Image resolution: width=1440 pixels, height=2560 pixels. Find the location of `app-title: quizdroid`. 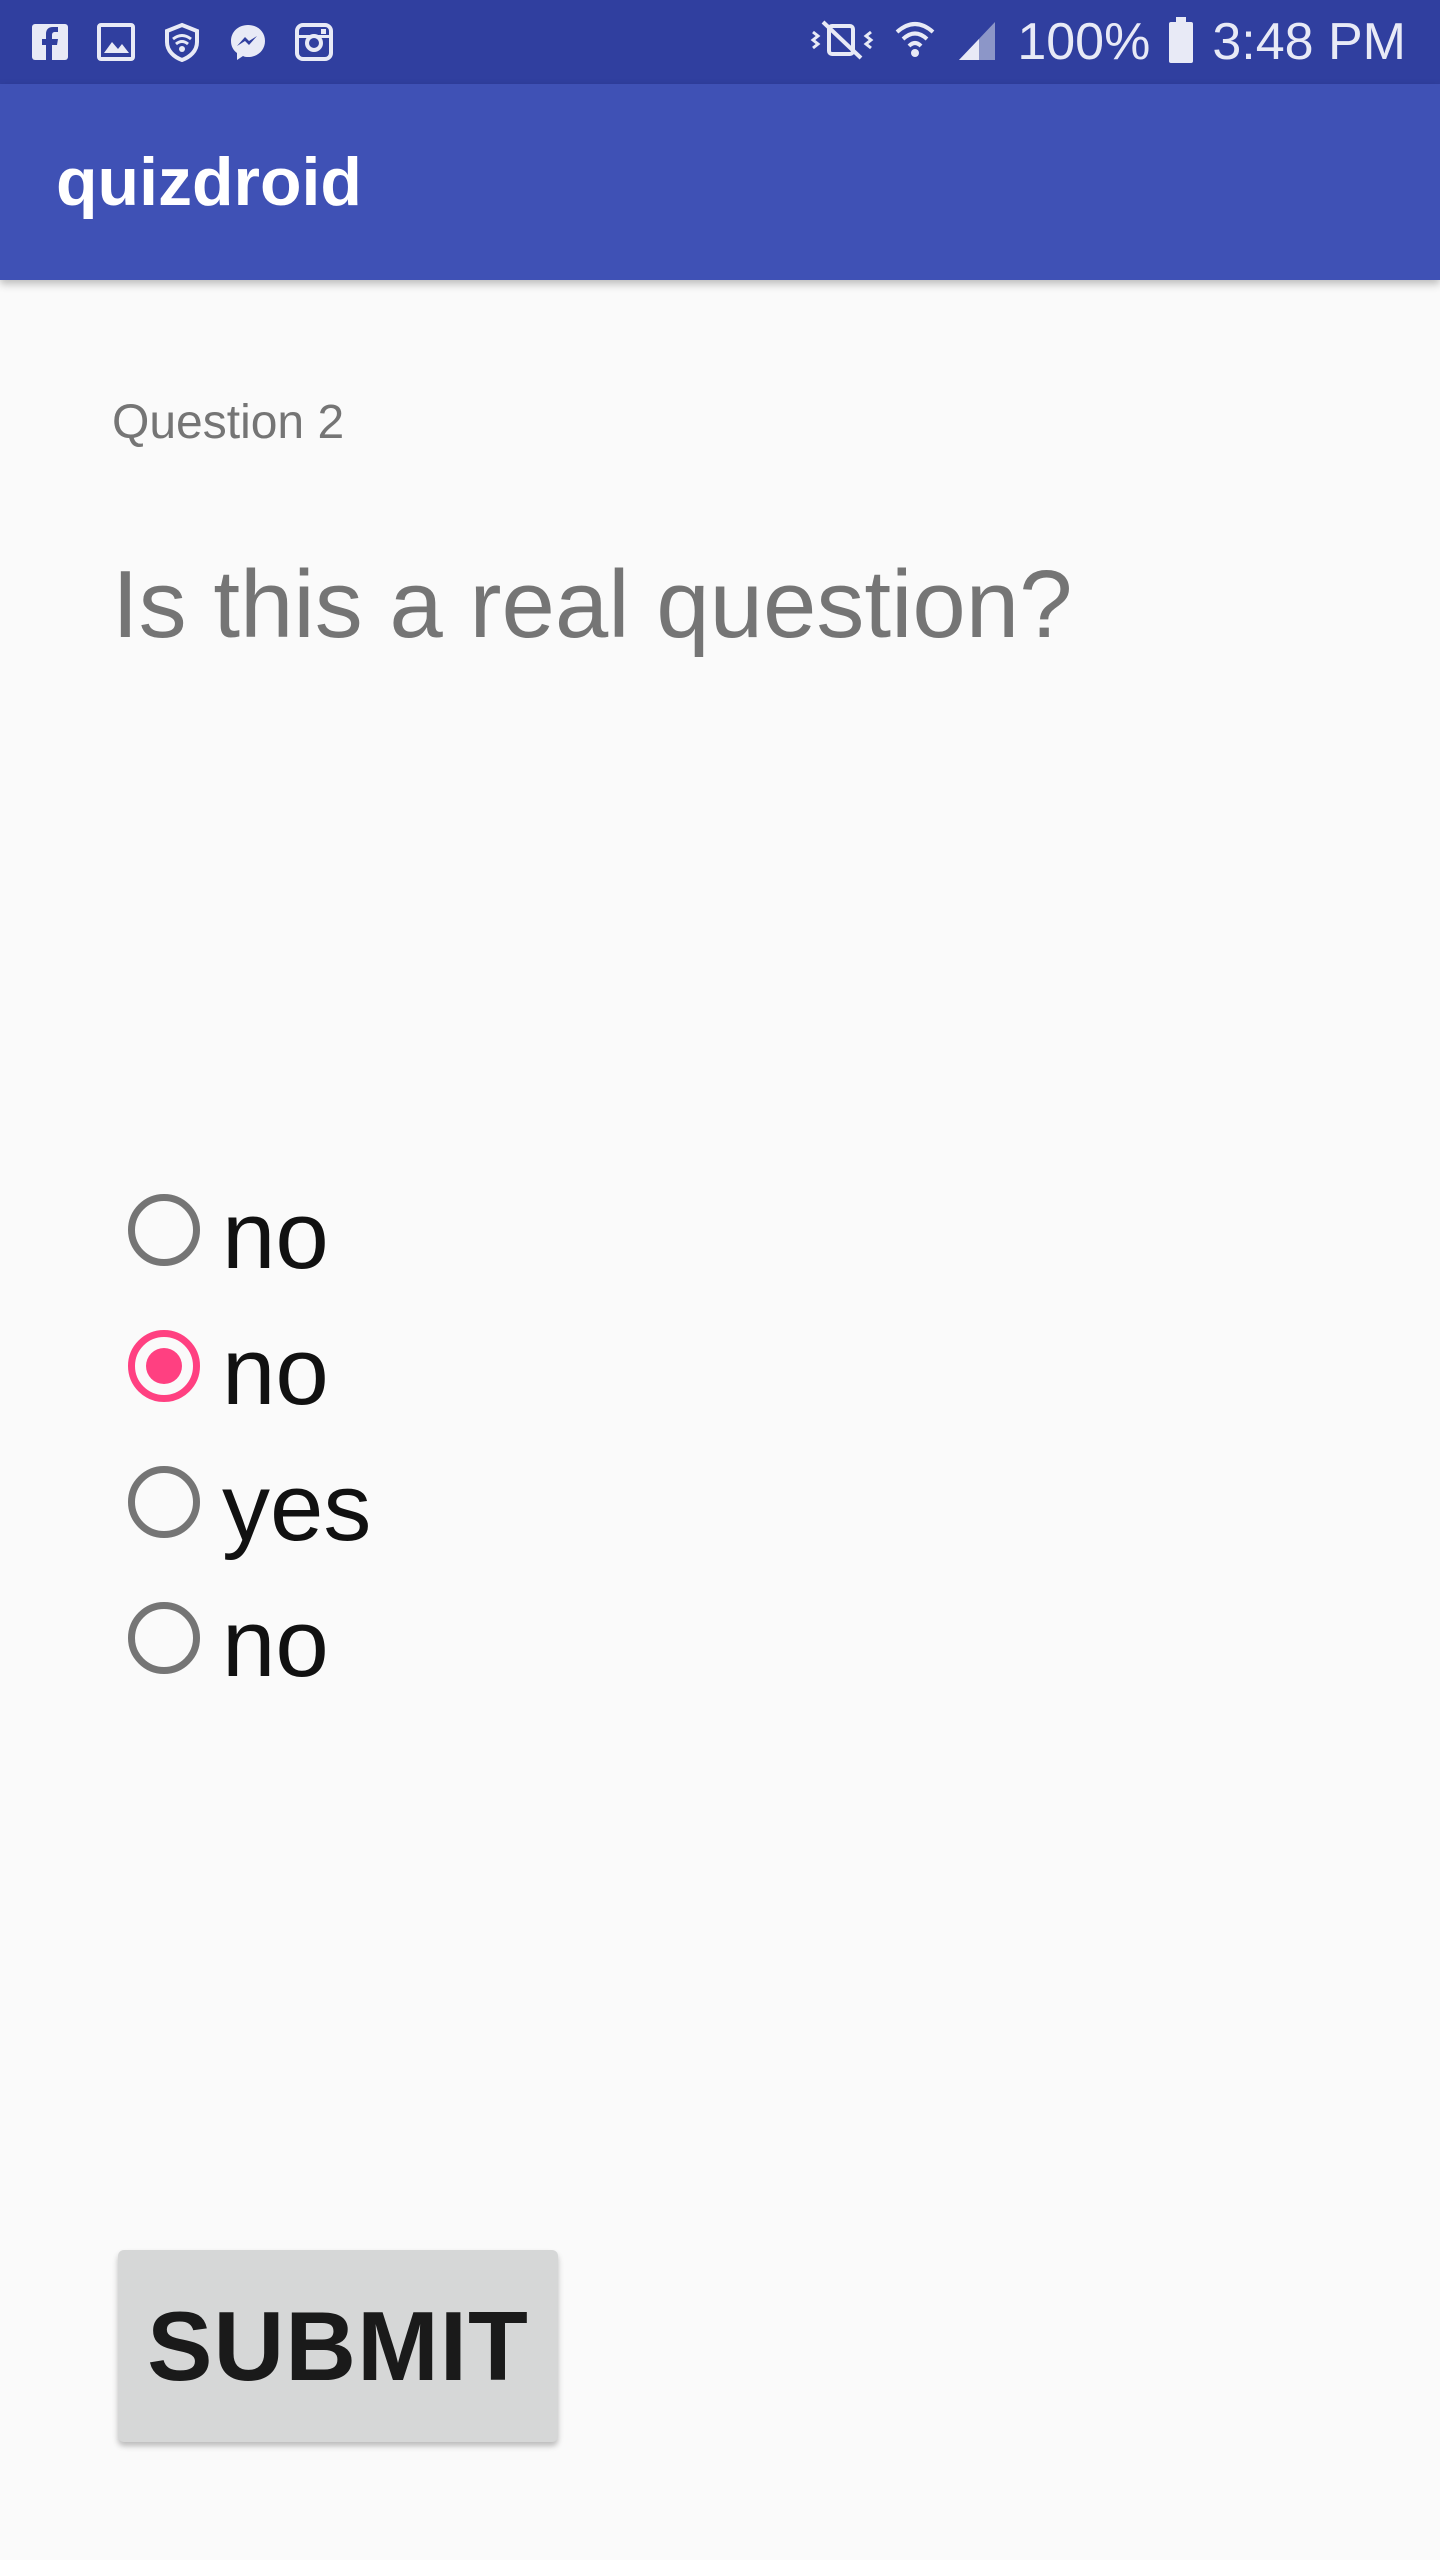

app-title: quizdroid is located at coordinates (209, 182).